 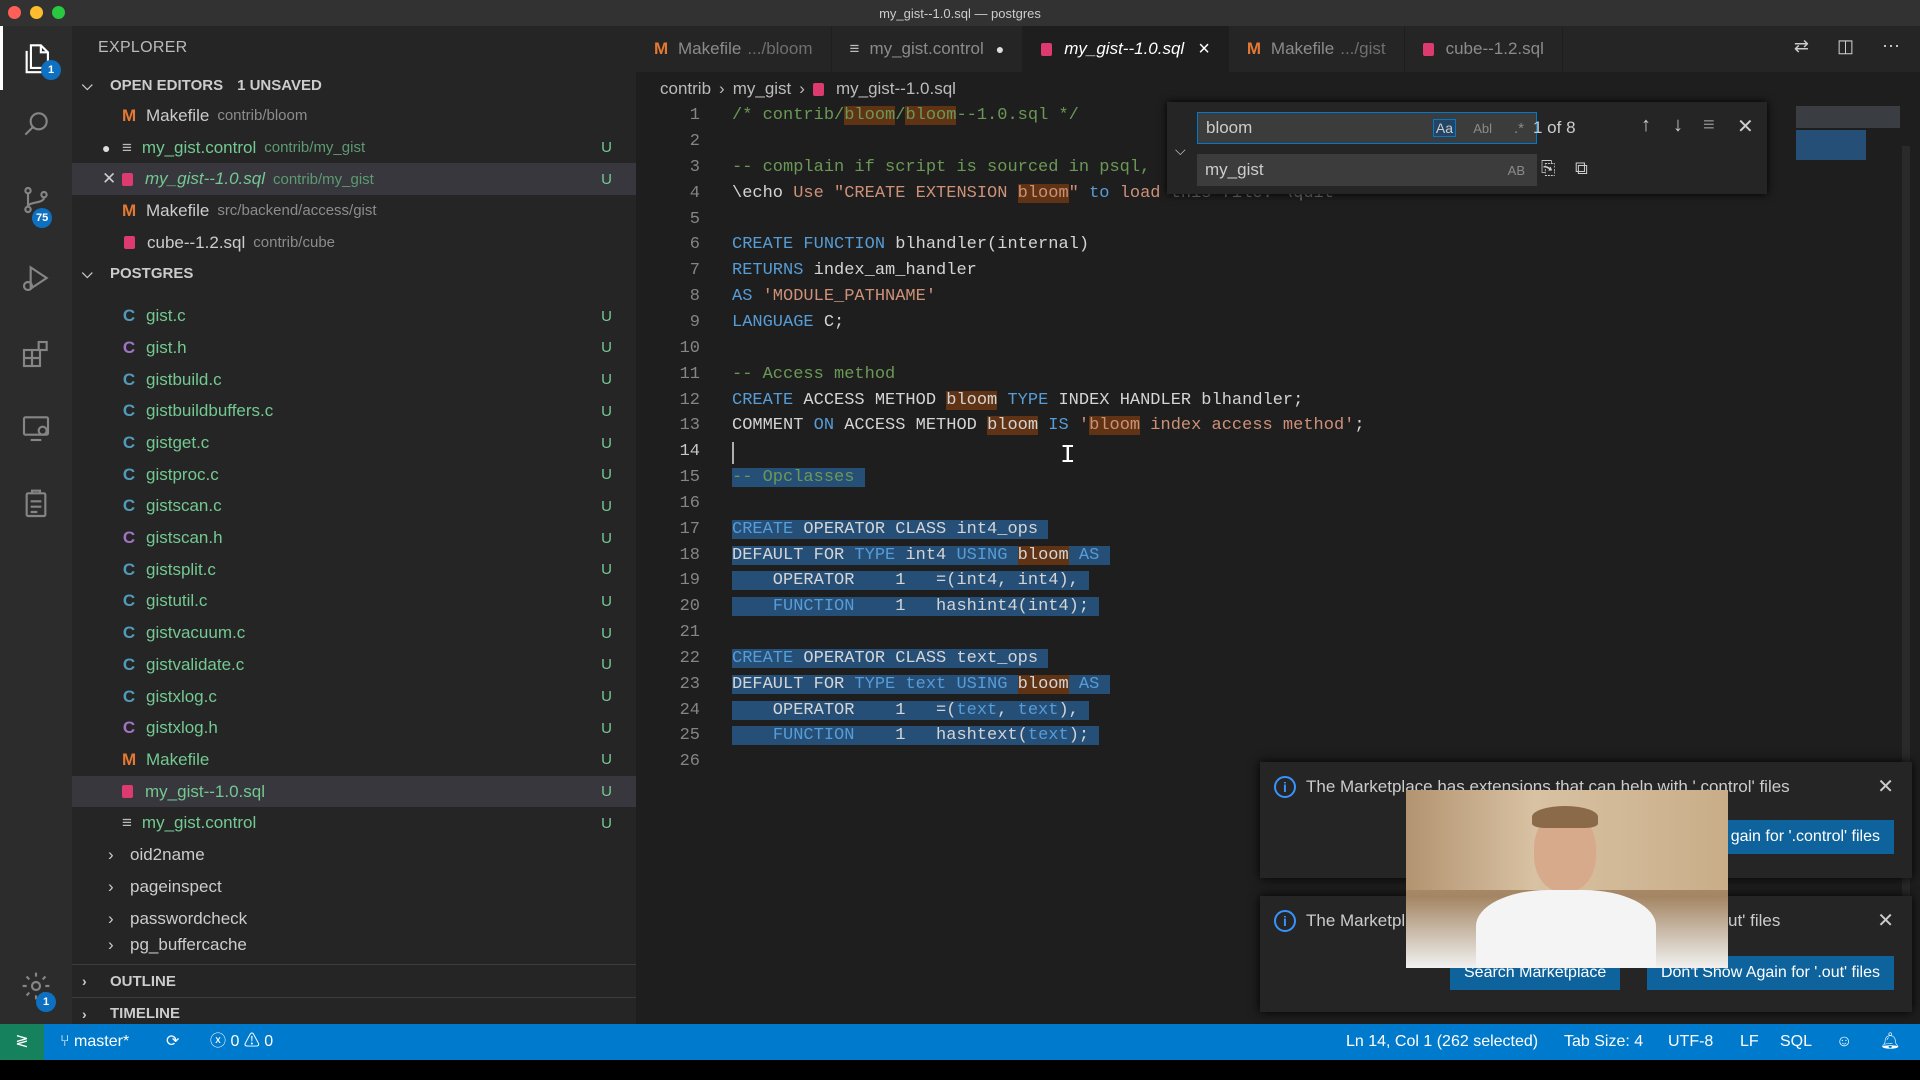 I want to click on search-activity, so click(x=36, y=124).